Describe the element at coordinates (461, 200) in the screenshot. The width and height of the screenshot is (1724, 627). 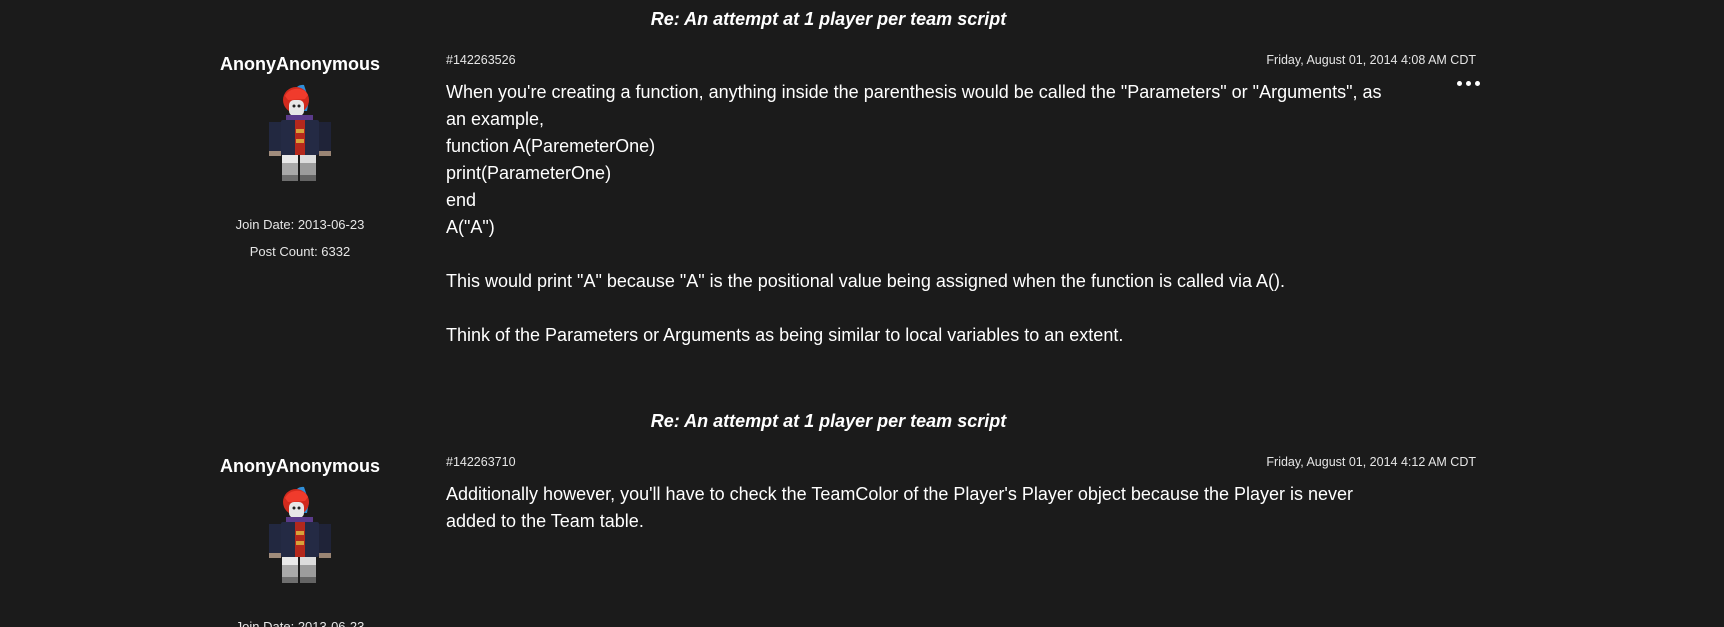
I see `post-body-line: end` at that location.